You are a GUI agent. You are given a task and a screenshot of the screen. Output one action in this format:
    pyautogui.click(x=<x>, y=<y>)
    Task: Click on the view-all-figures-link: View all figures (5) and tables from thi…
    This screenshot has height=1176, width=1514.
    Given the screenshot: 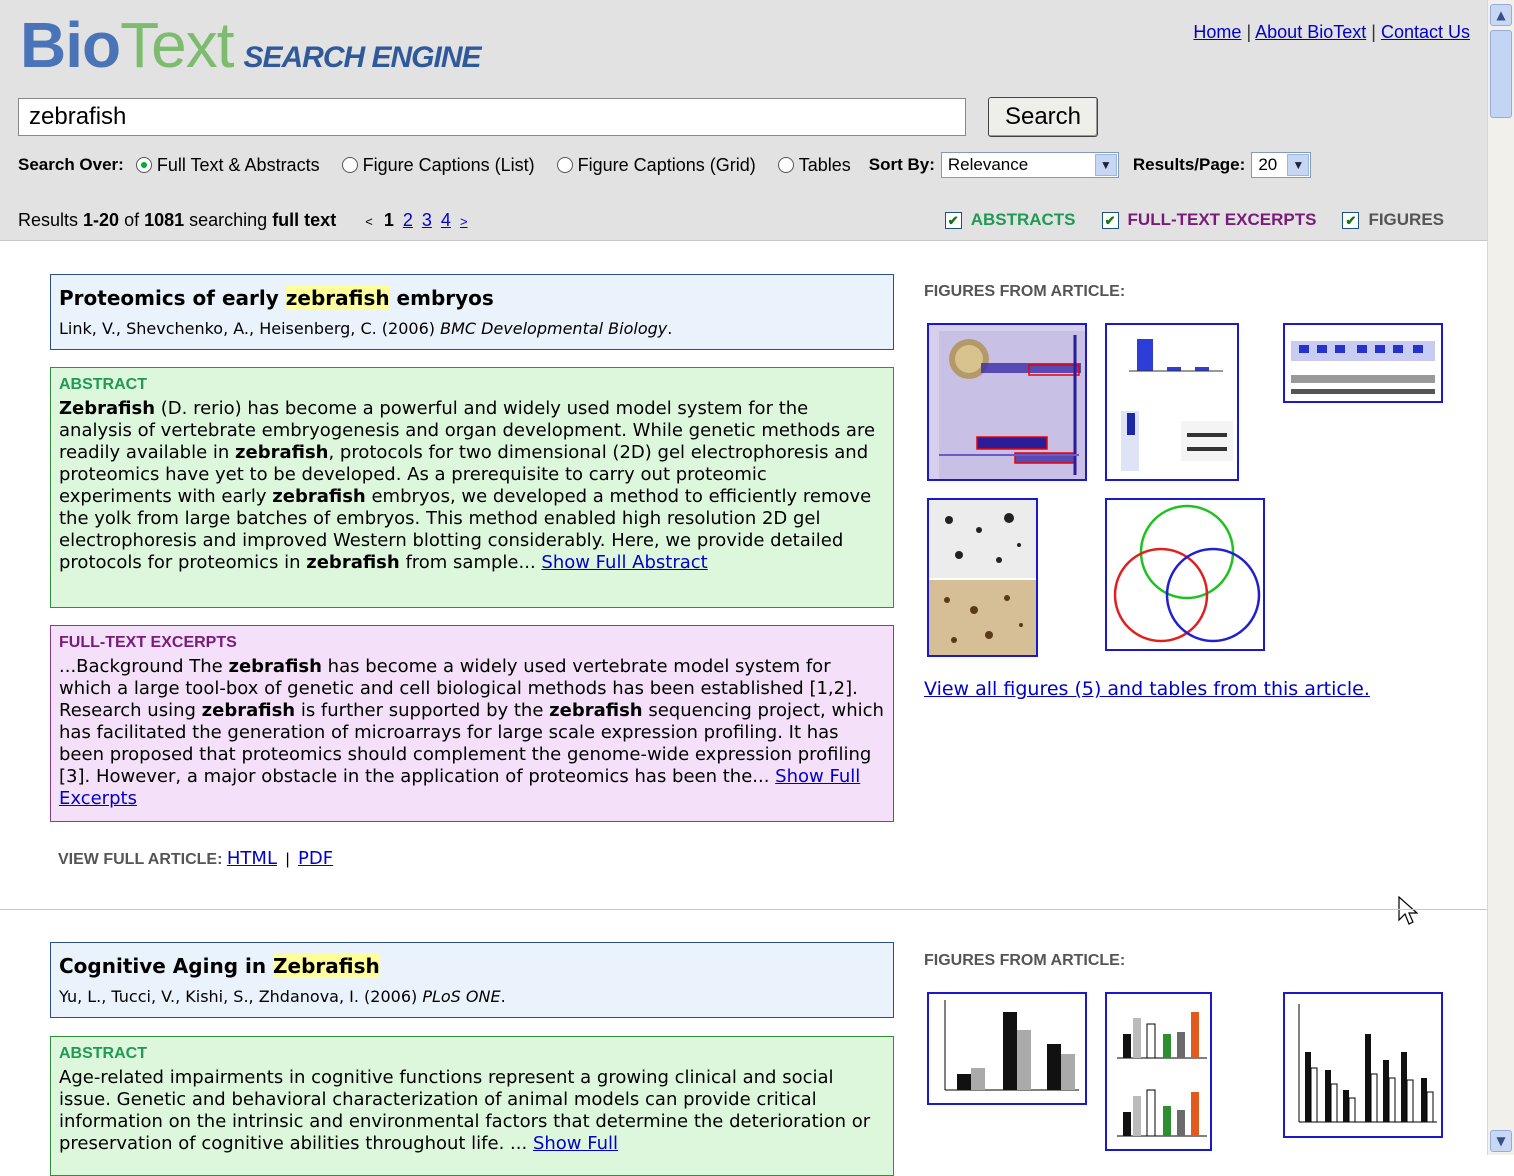 What is the action you would take?
    pyautogui.click(x=1147, y=689)
    